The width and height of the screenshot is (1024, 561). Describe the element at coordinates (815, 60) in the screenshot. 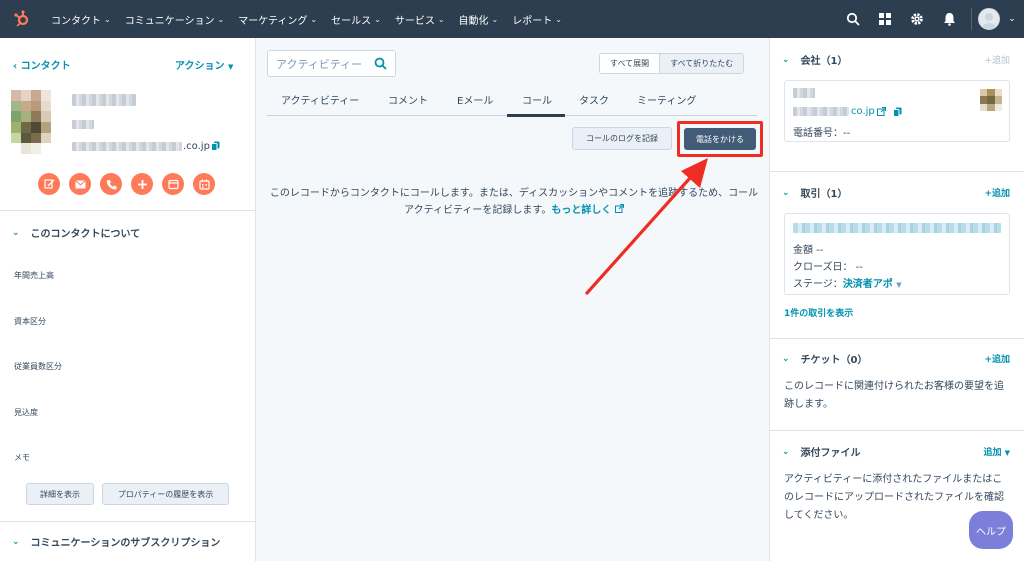

I see `company-section-header: ⌄ 会社（1）` at that location.